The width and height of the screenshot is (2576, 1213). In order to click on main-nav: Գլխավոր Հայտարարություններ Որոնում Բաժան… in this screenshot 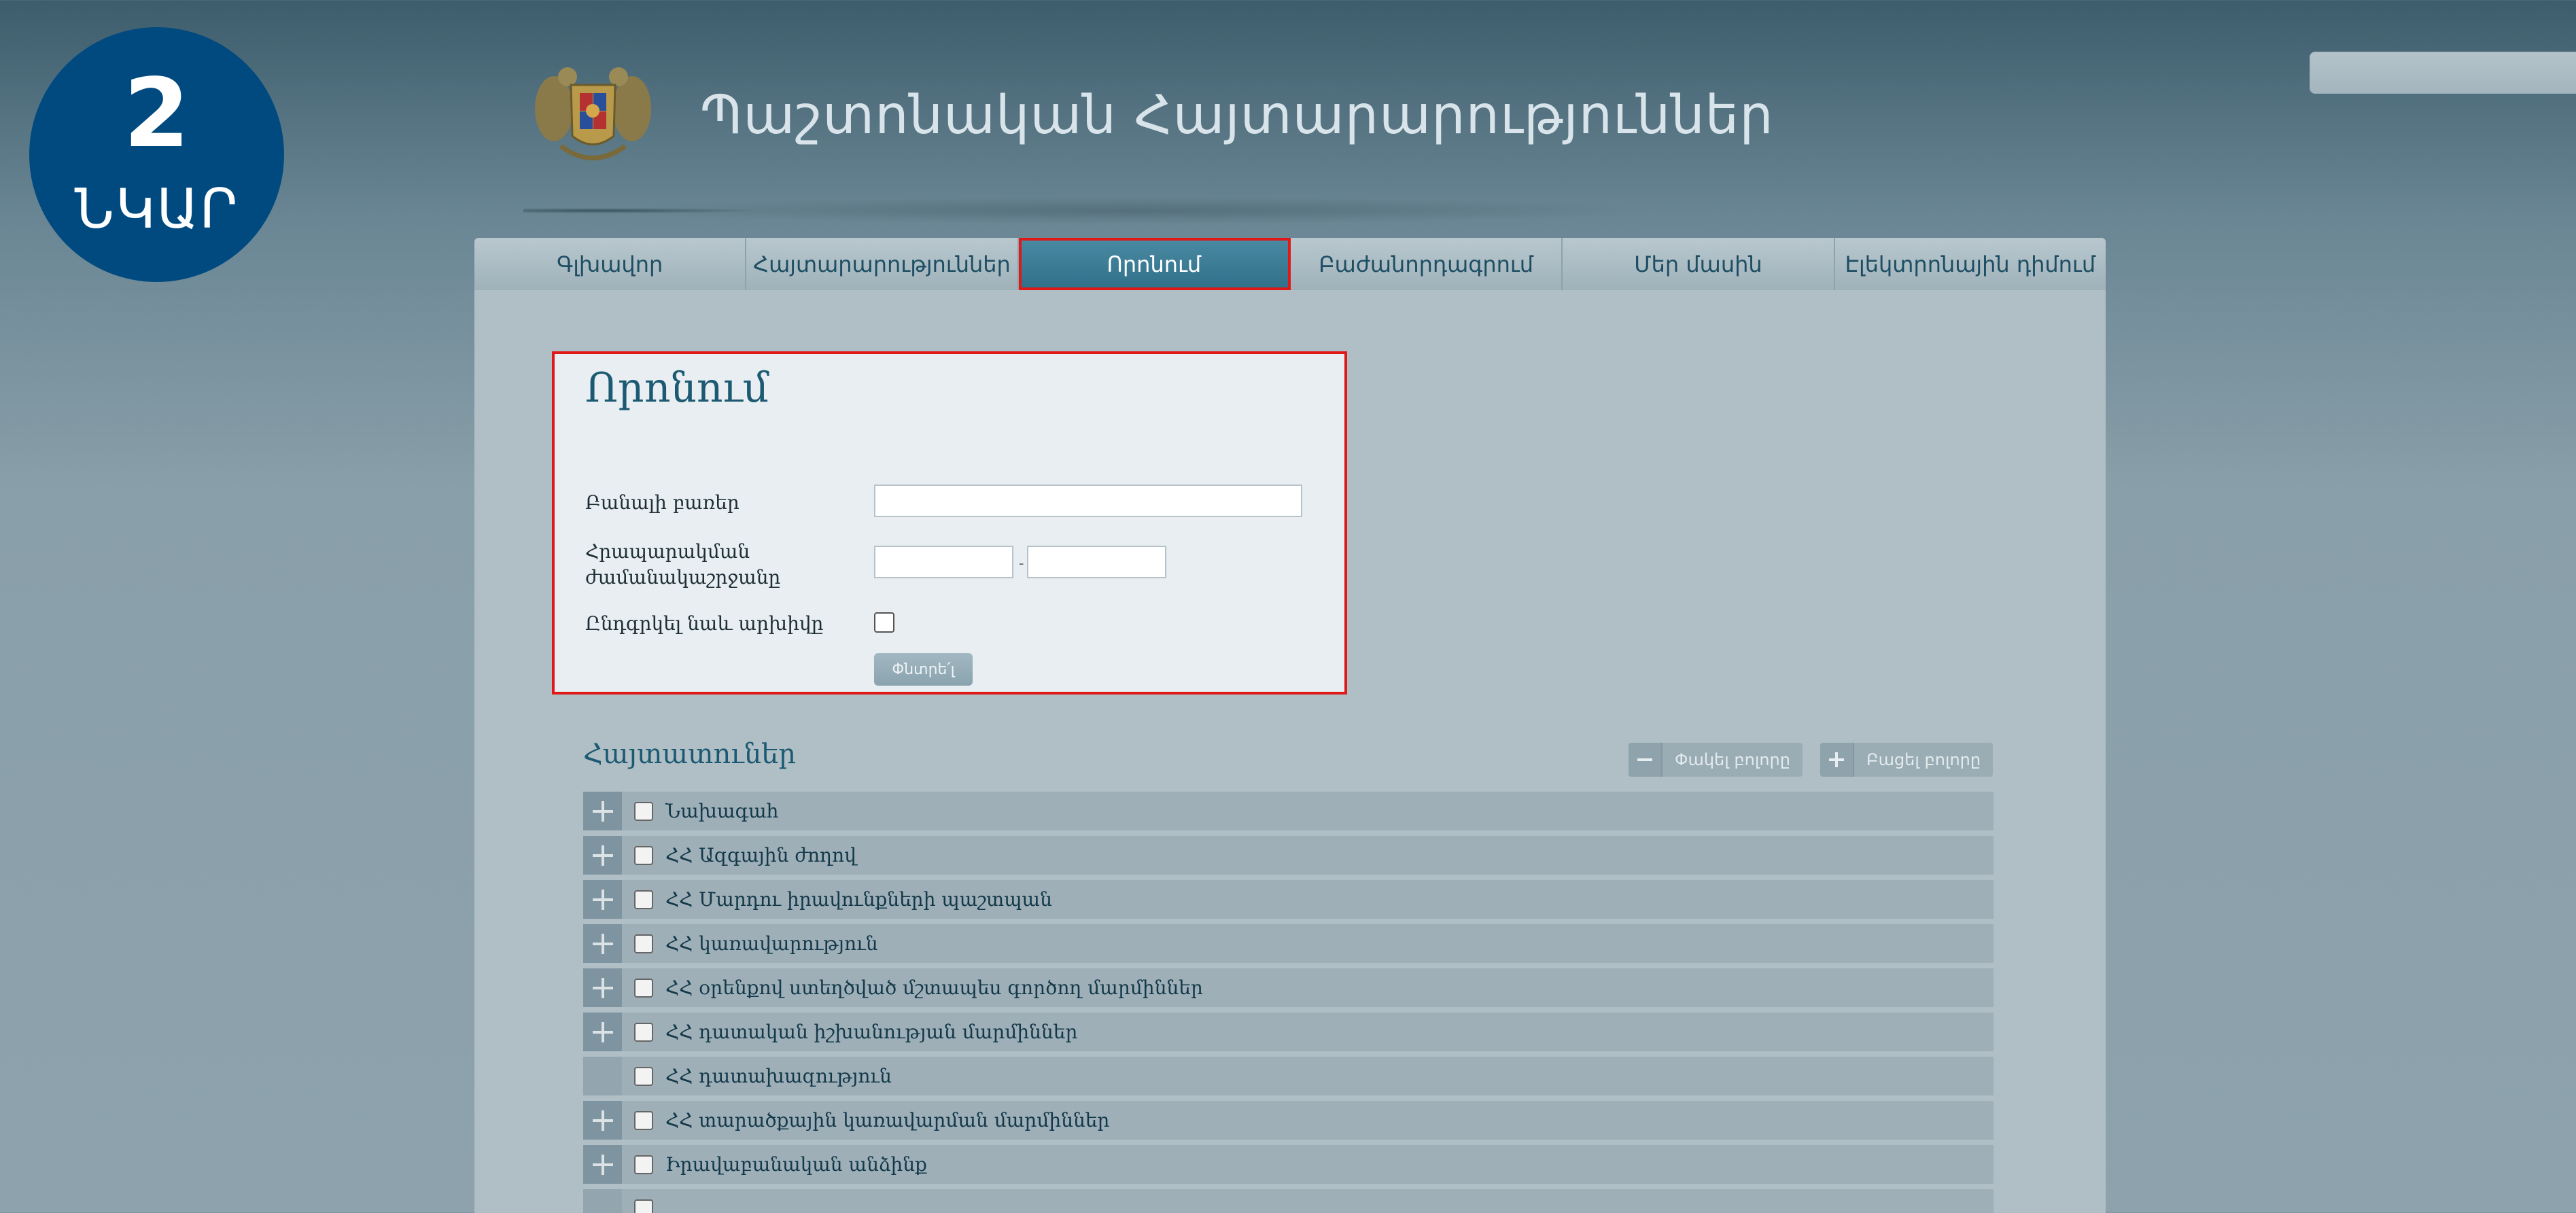, I will do `click(1290, 264)`.